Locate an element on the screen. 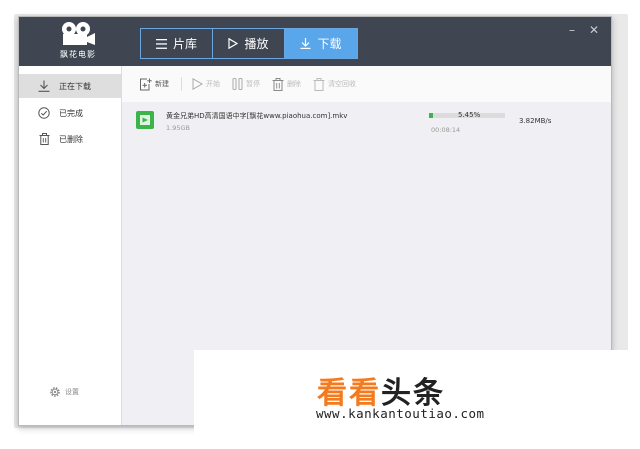 The width and height of the screenshot is (640, 449). start-label: 开始 is located at coordinates (213, 84).